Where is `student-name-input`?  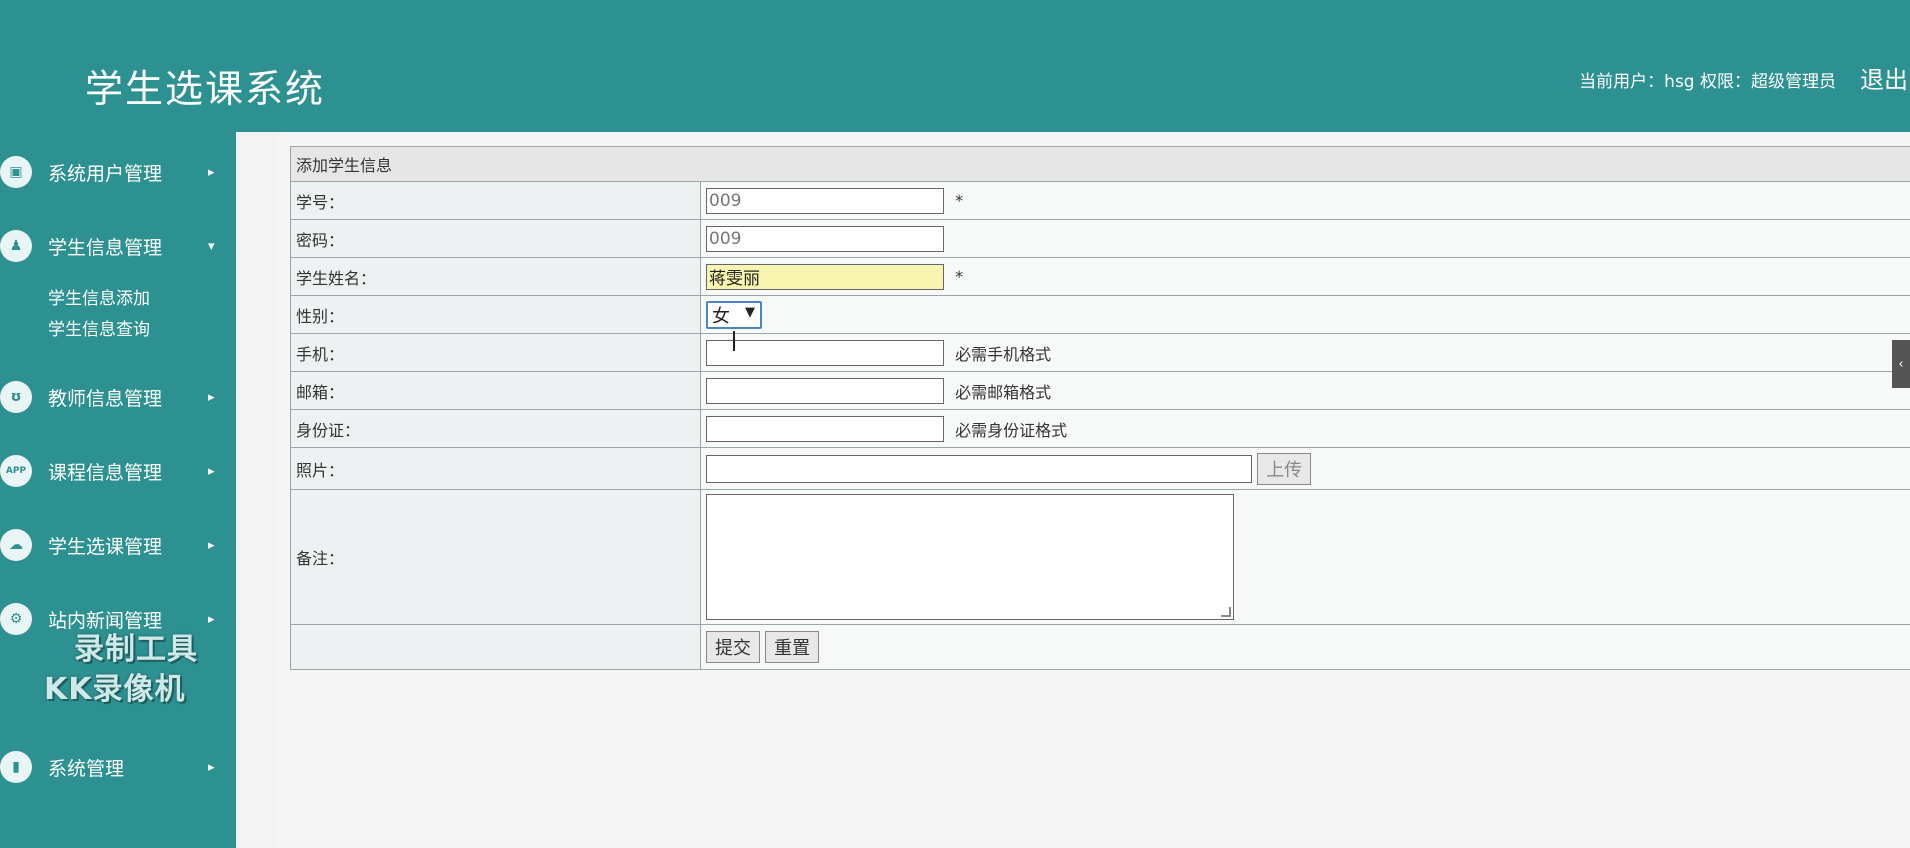
student-name-input is located at coordinates (825, 276).